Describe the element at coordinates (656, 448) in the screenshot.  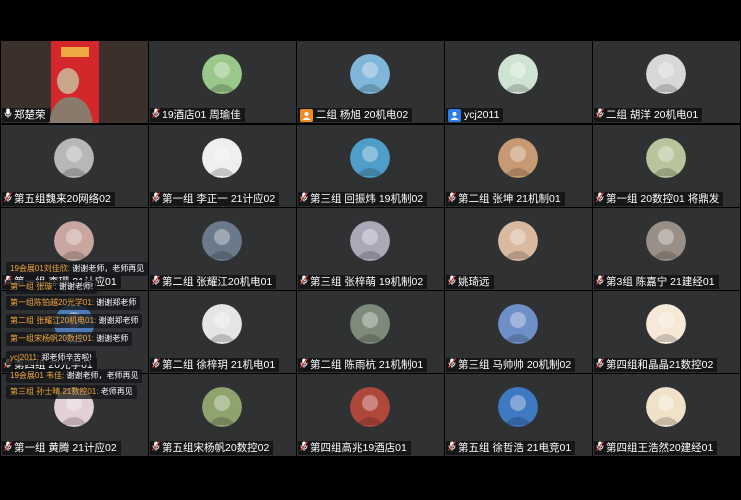
I see `participant-nameplate: 第四组王浩然20建经01` at that location.